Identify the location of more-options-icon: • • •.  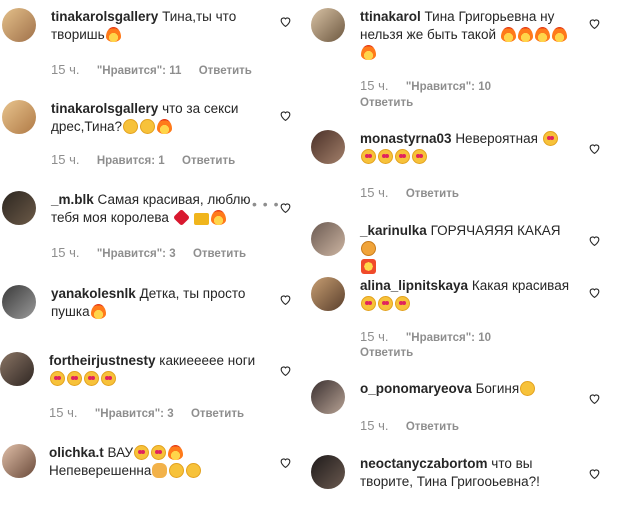
(265, 204).